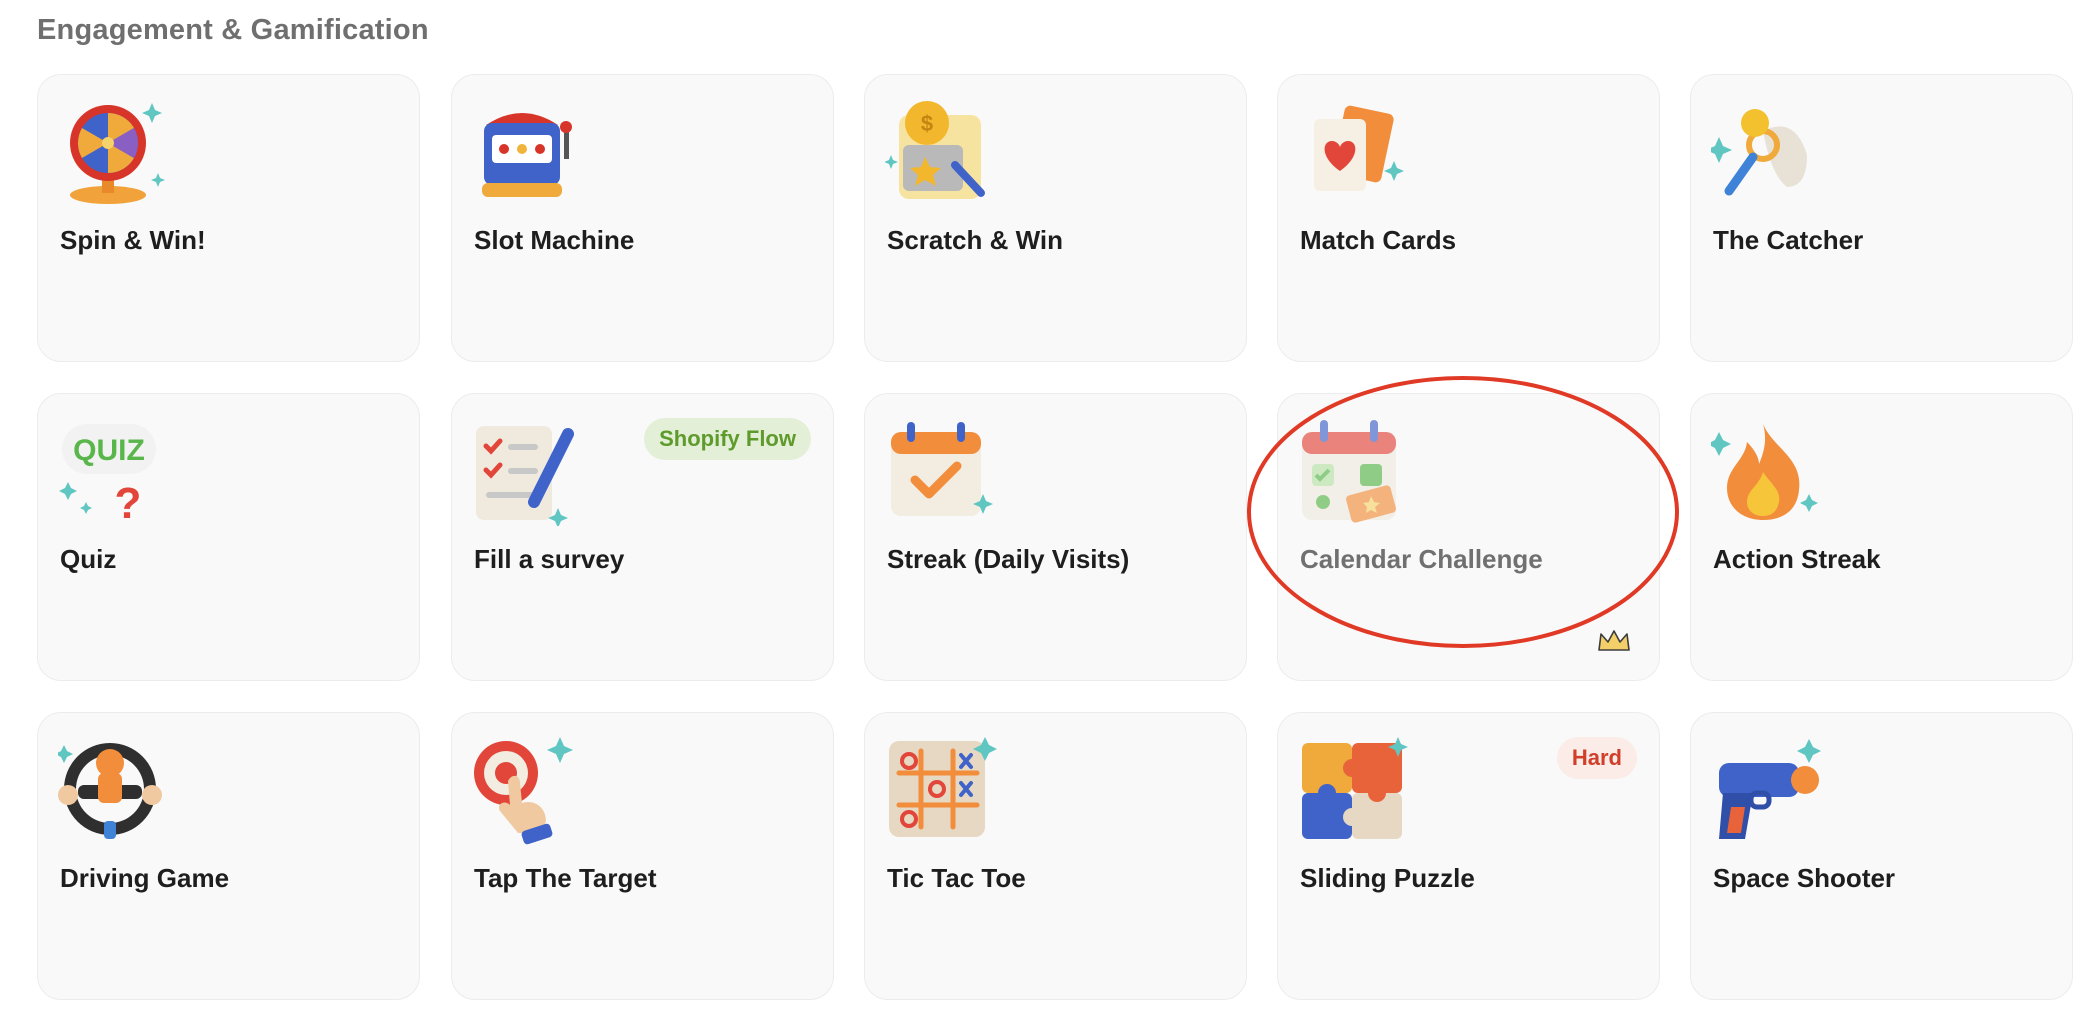  What do you see at coordinates (642, 856) in the screenshot?
I see `game-card-tap-the-target: Tap The Target` at bounding box center [642, 856].